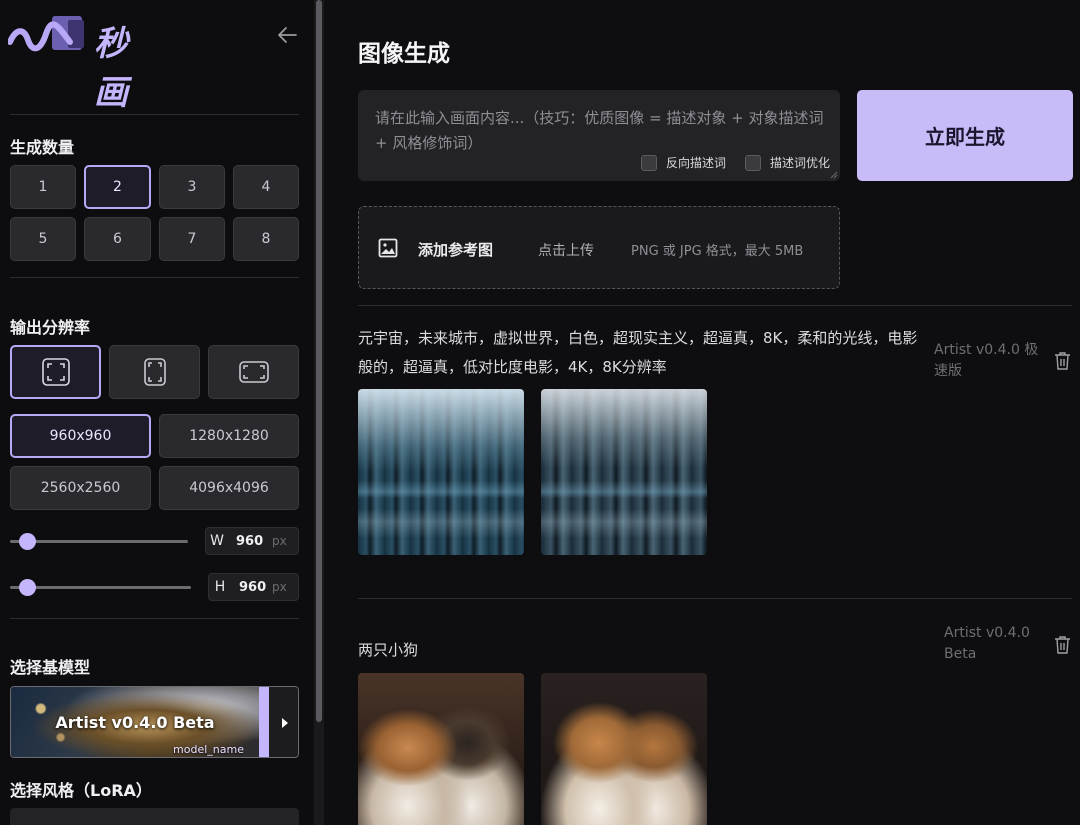 The height and width of the screenshot is (825, 1080). I want to click on resolution-section-title: 输出分辨率, so click(50, 327).